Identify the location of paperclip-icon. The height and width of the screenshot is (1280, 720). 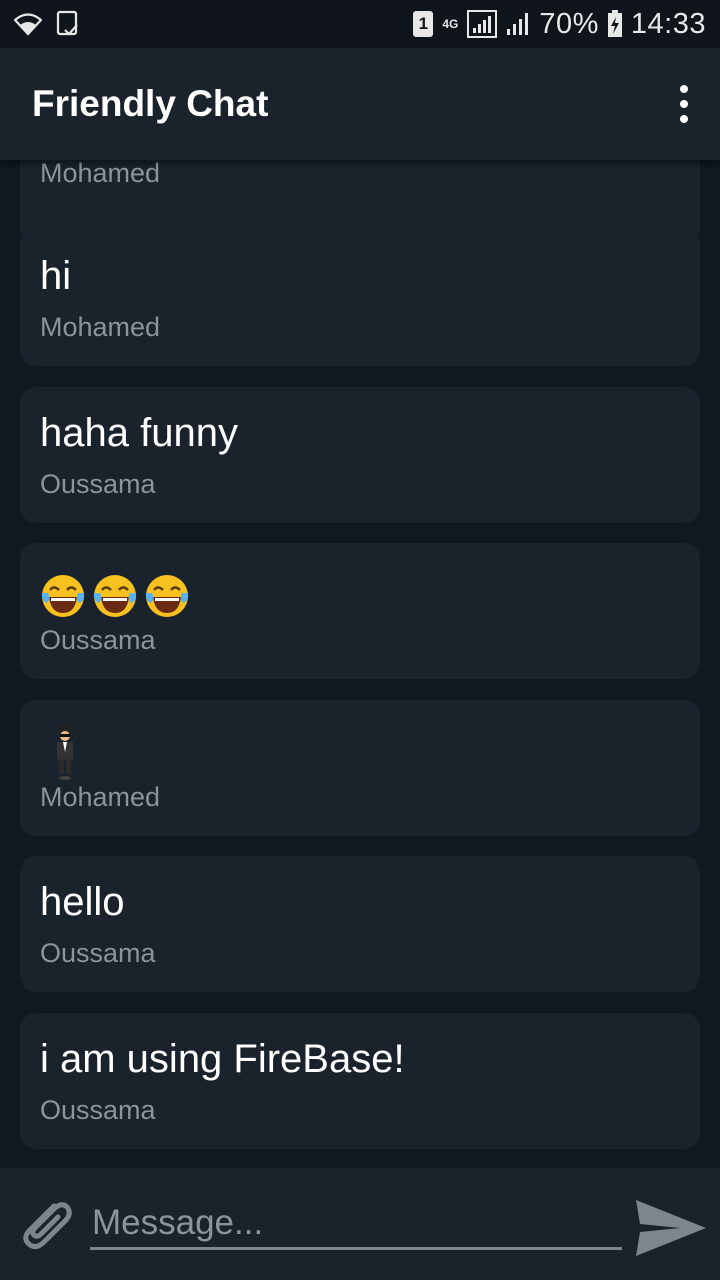
(46, 1223).